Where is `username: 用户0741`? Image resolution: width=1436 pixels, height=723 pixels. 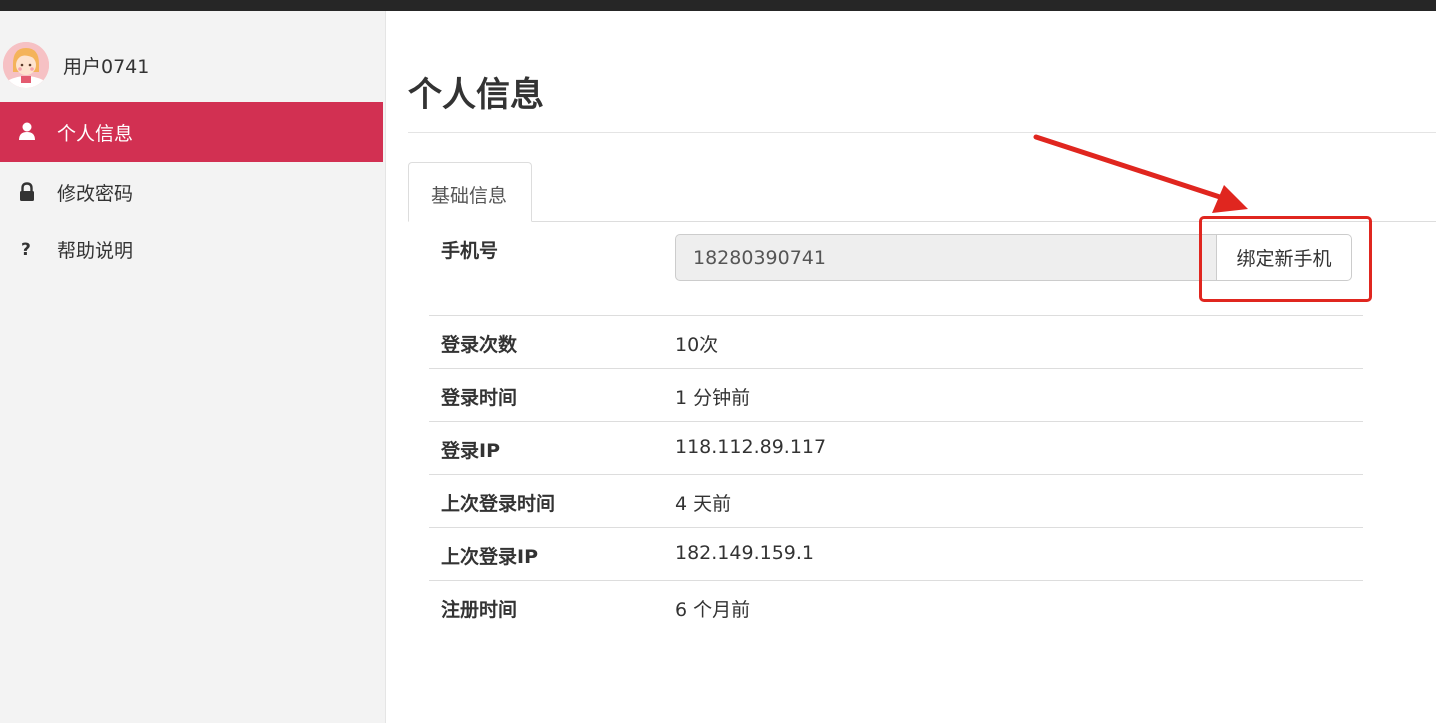
username: 用户0741 is located at coordinates (106, 67).